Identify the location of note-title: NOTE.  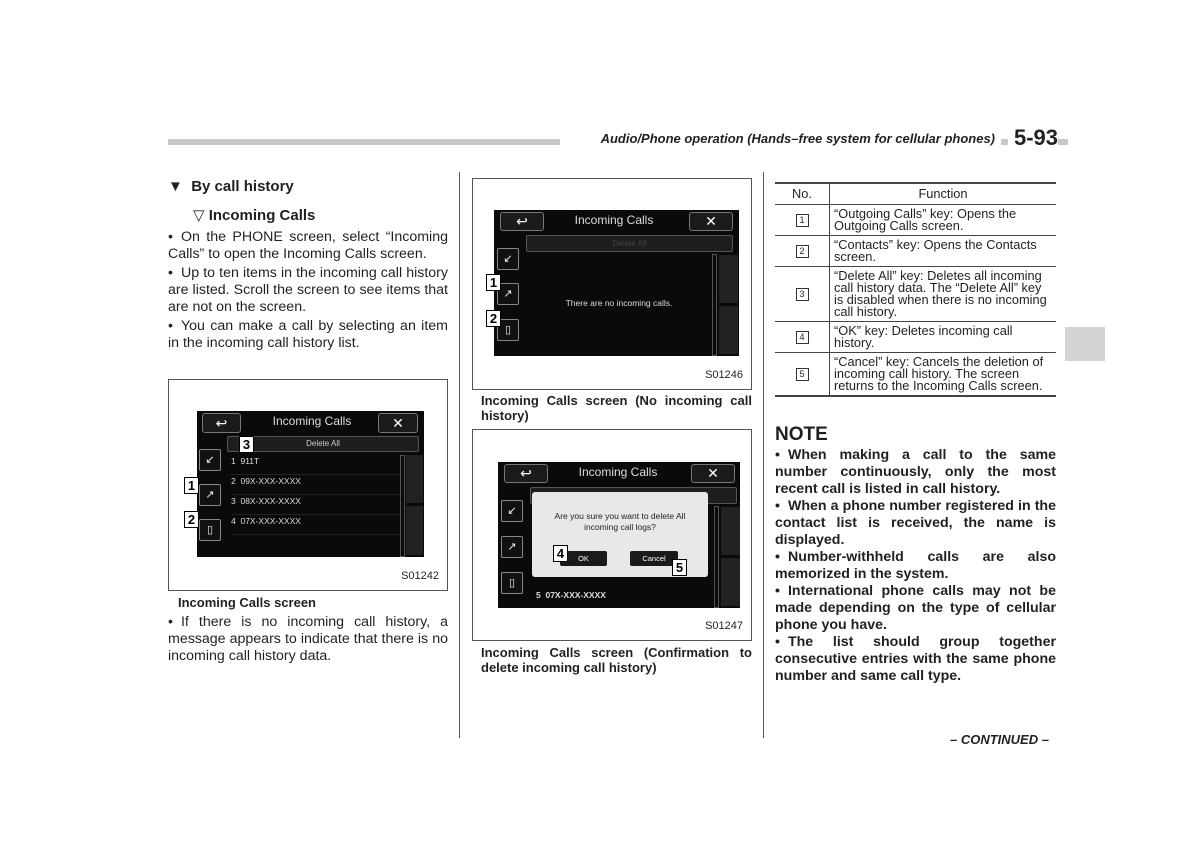
(801, 434).